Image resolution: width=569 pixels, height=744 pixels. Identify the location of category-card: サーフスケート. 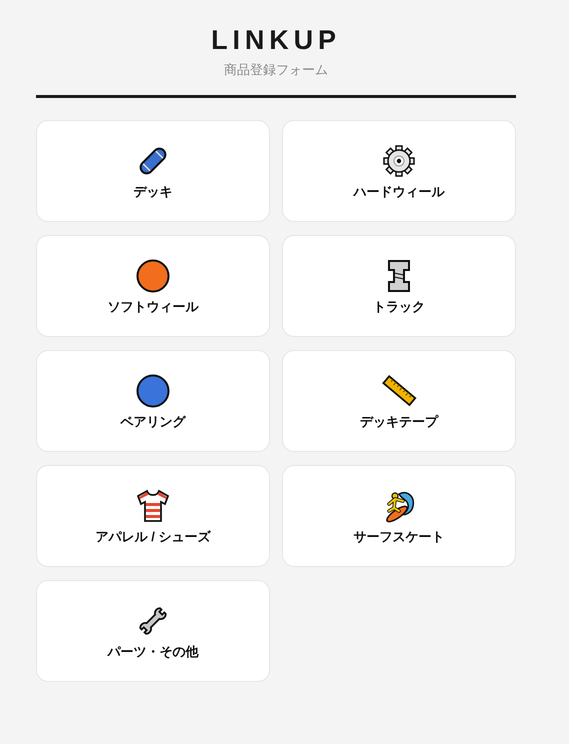
(399, 516).